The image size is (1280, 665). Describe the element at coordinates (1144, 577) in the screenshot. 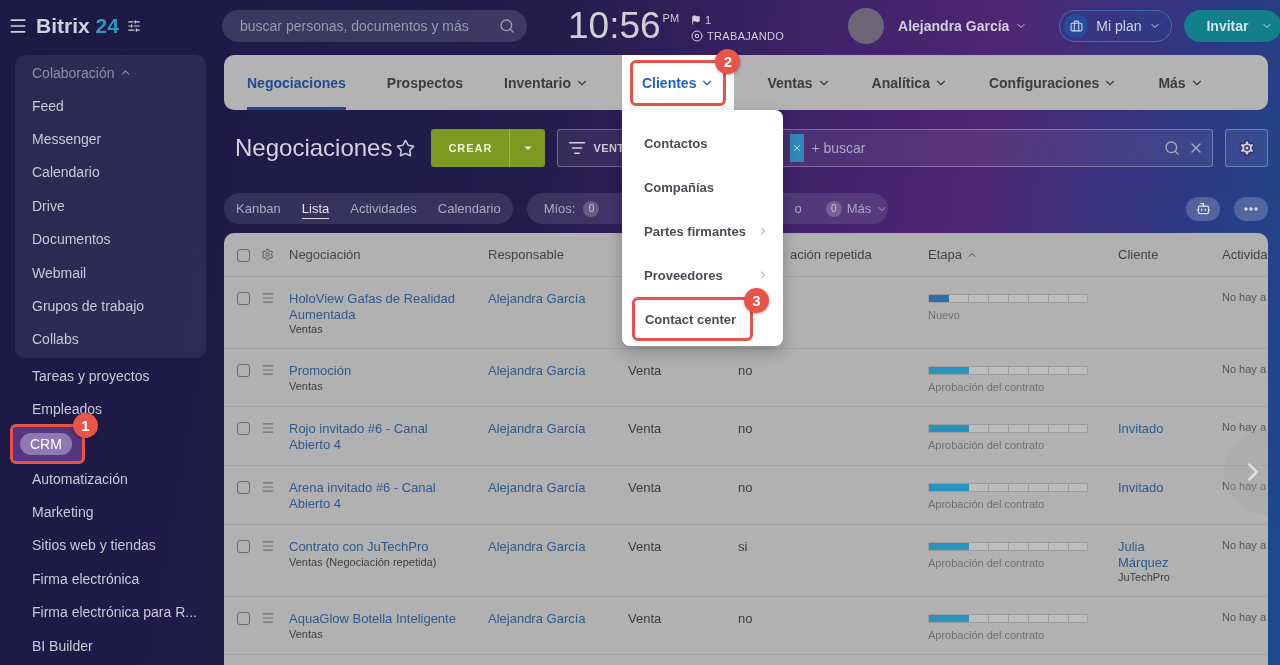

I see `client-company: JuTechPro` at that location.